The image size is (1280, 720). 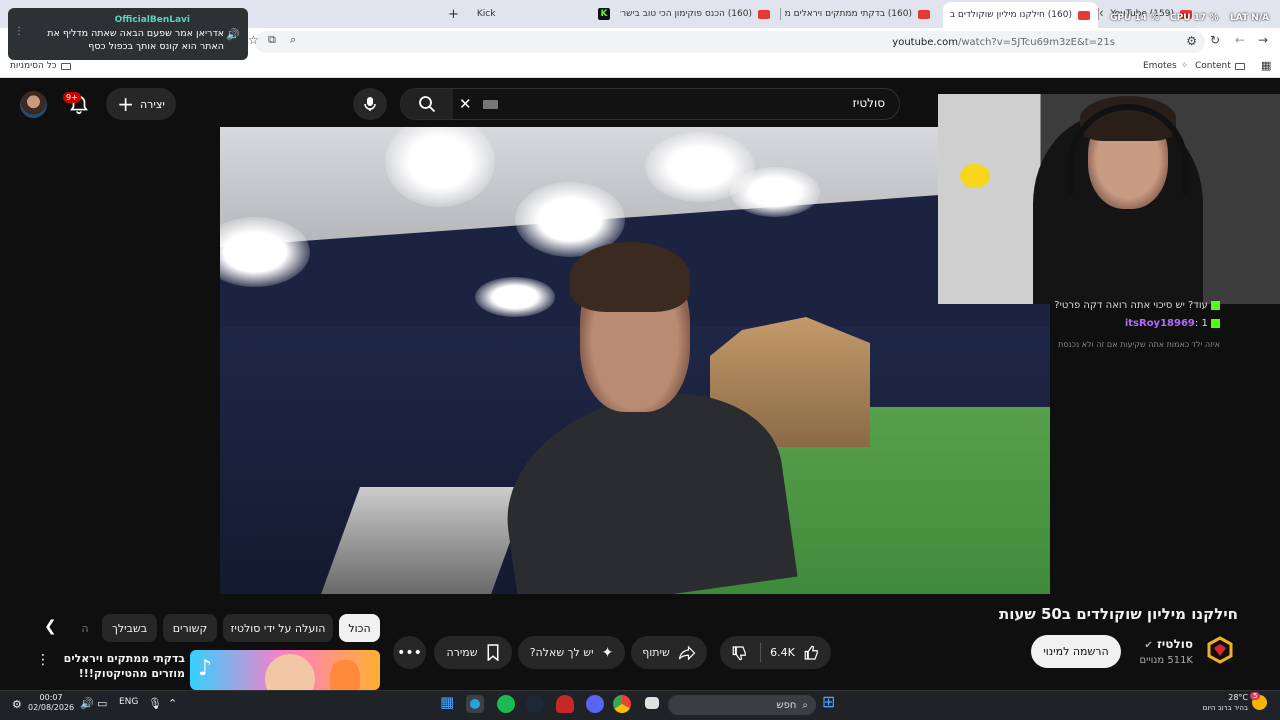 What do you see at coordinates (742, 705) in the screenshot?
I see `taskbar-search: ⌕ חפש` at bounding box center [742, 705].